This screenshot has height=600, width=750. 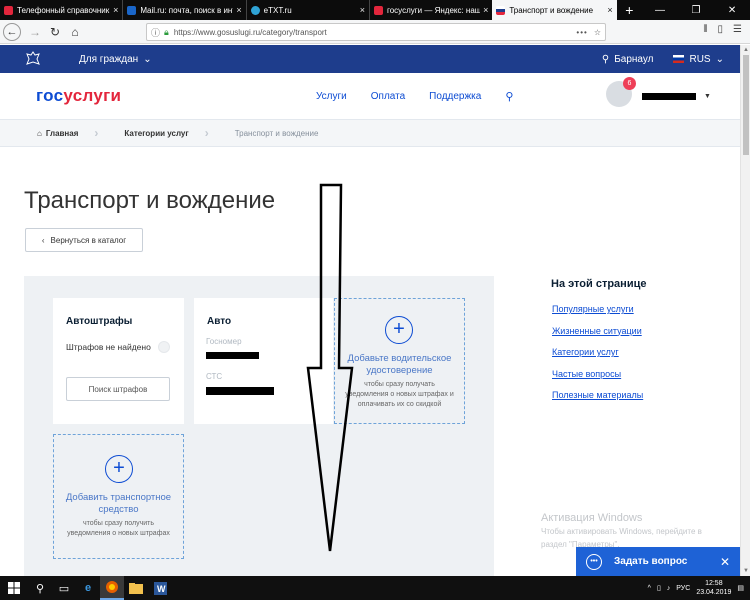 What do you see at coordinates (153, 133) in the screenshot?
I see `breadcrumb-categories: Категории услуг ›` at bounding box center [153, 133].